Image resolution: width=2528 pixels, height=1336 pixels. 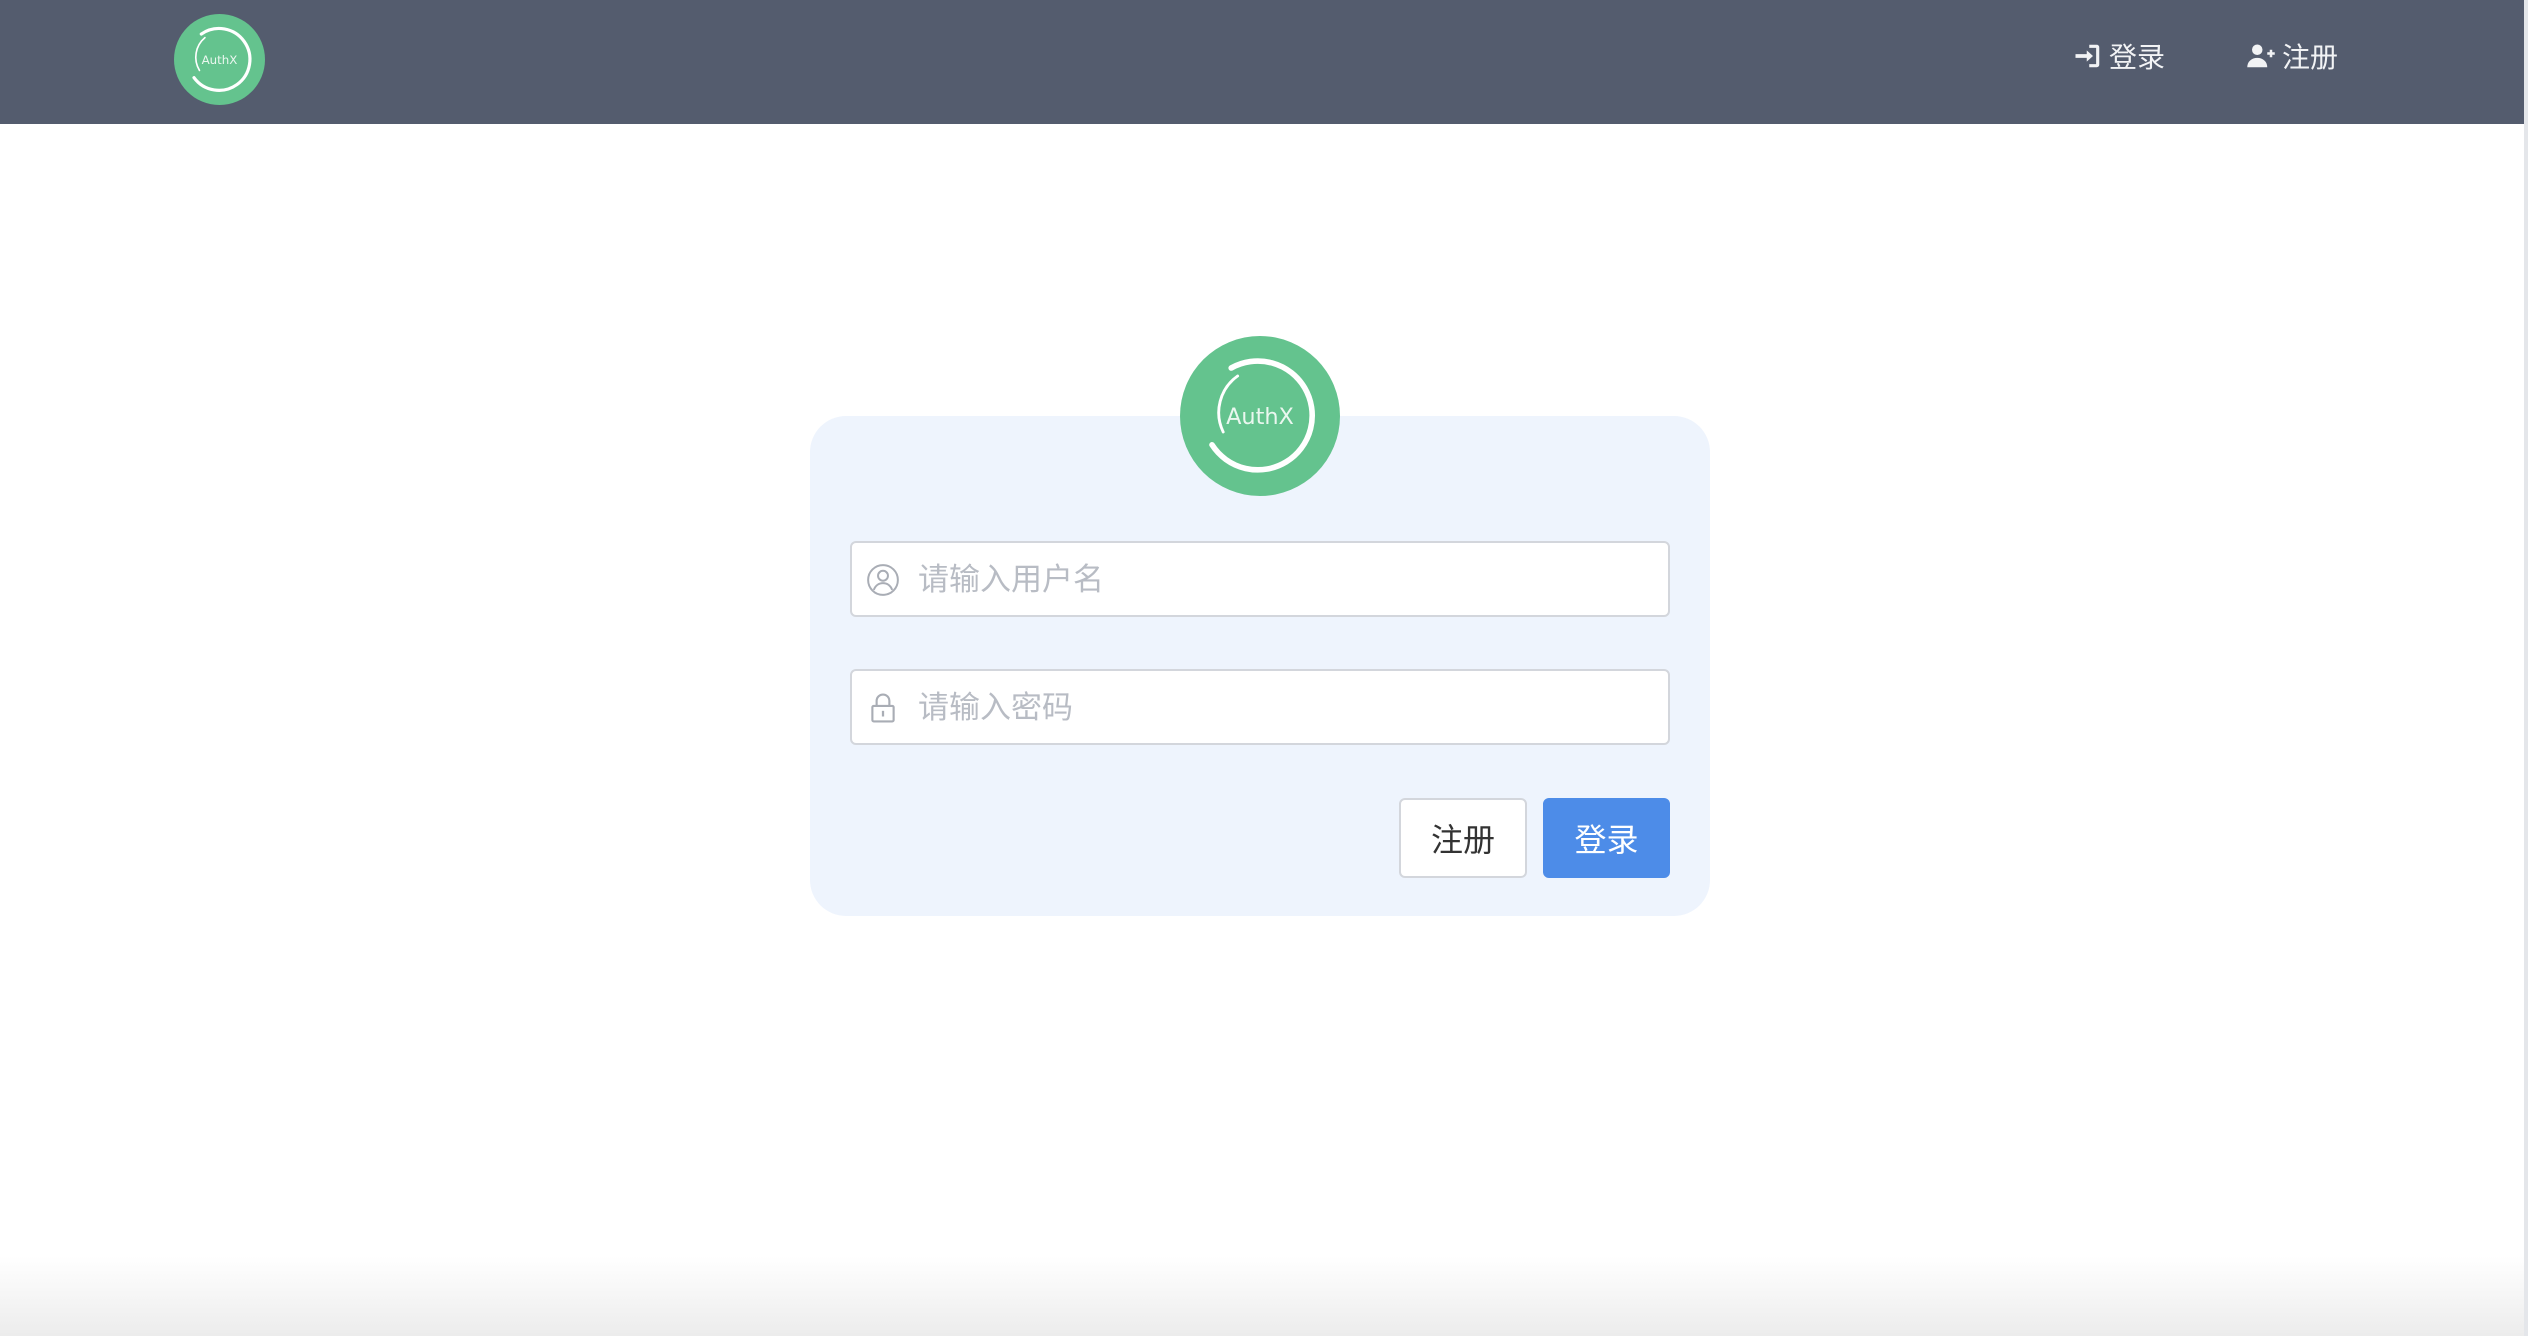 What do you see at coordinates (2310, 57) in the screenshot?
I see `nav-register-label: 注册` at bounding box center [2310, 57].